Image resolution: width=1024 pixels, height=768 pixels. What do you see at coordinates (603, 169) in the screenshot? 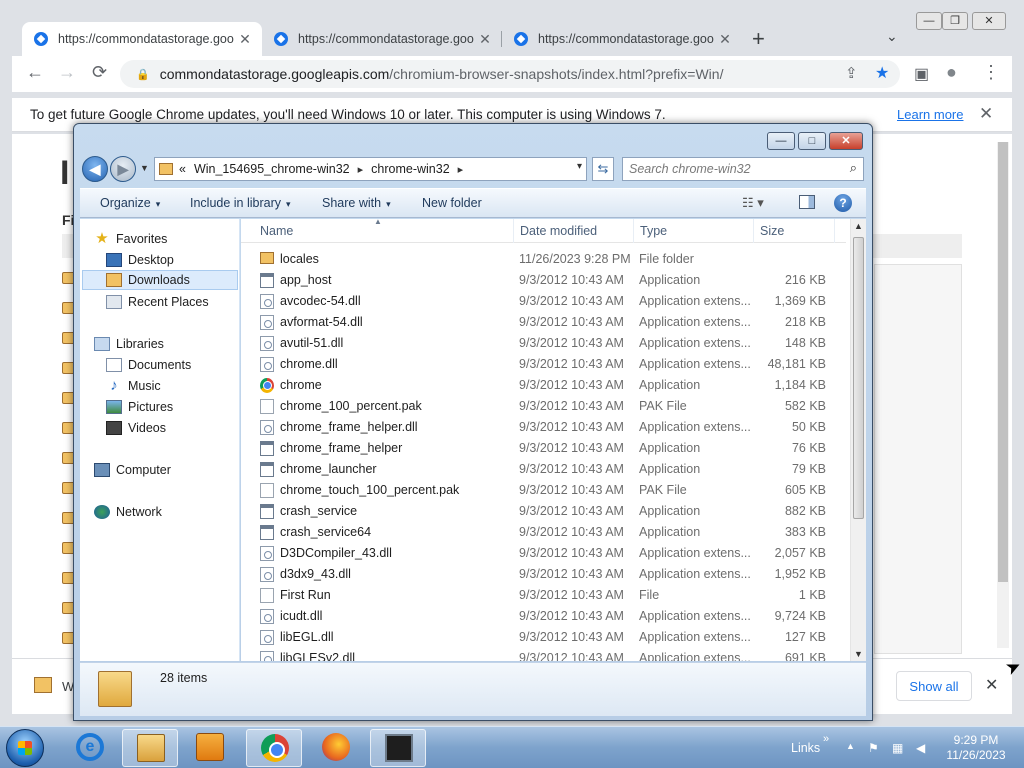
I see `refresh-icon: ⇆` at bounding box center [603, 169].